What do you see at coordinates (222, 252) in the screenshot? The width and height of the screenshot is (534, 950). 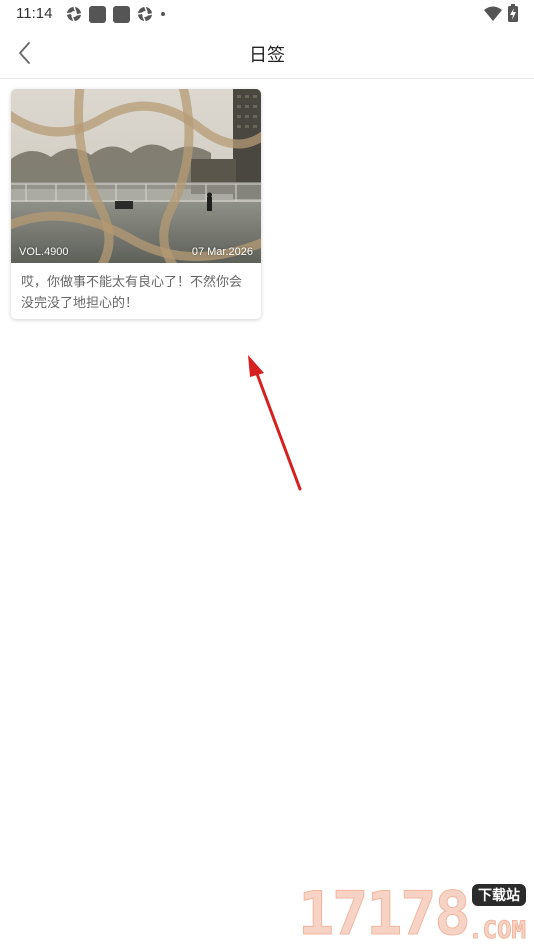 I see `card-date-label: 07 Mar.2026` at bounding box center [222, 252].